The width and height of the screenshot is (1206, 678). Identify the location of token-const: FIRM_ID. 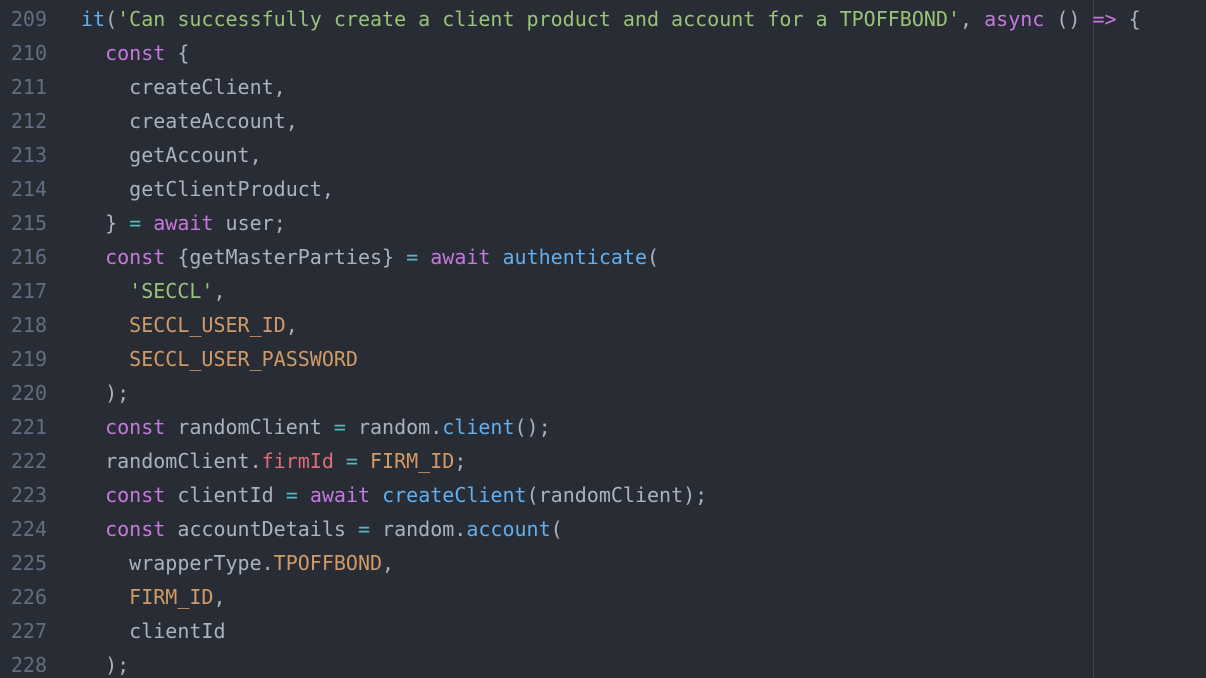
(171, 597).